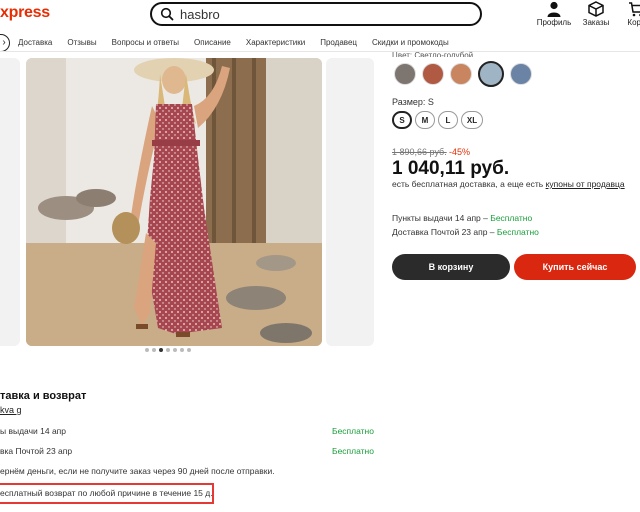  I want to click on add-to-cart-button: В корзину, so click(451, 267).